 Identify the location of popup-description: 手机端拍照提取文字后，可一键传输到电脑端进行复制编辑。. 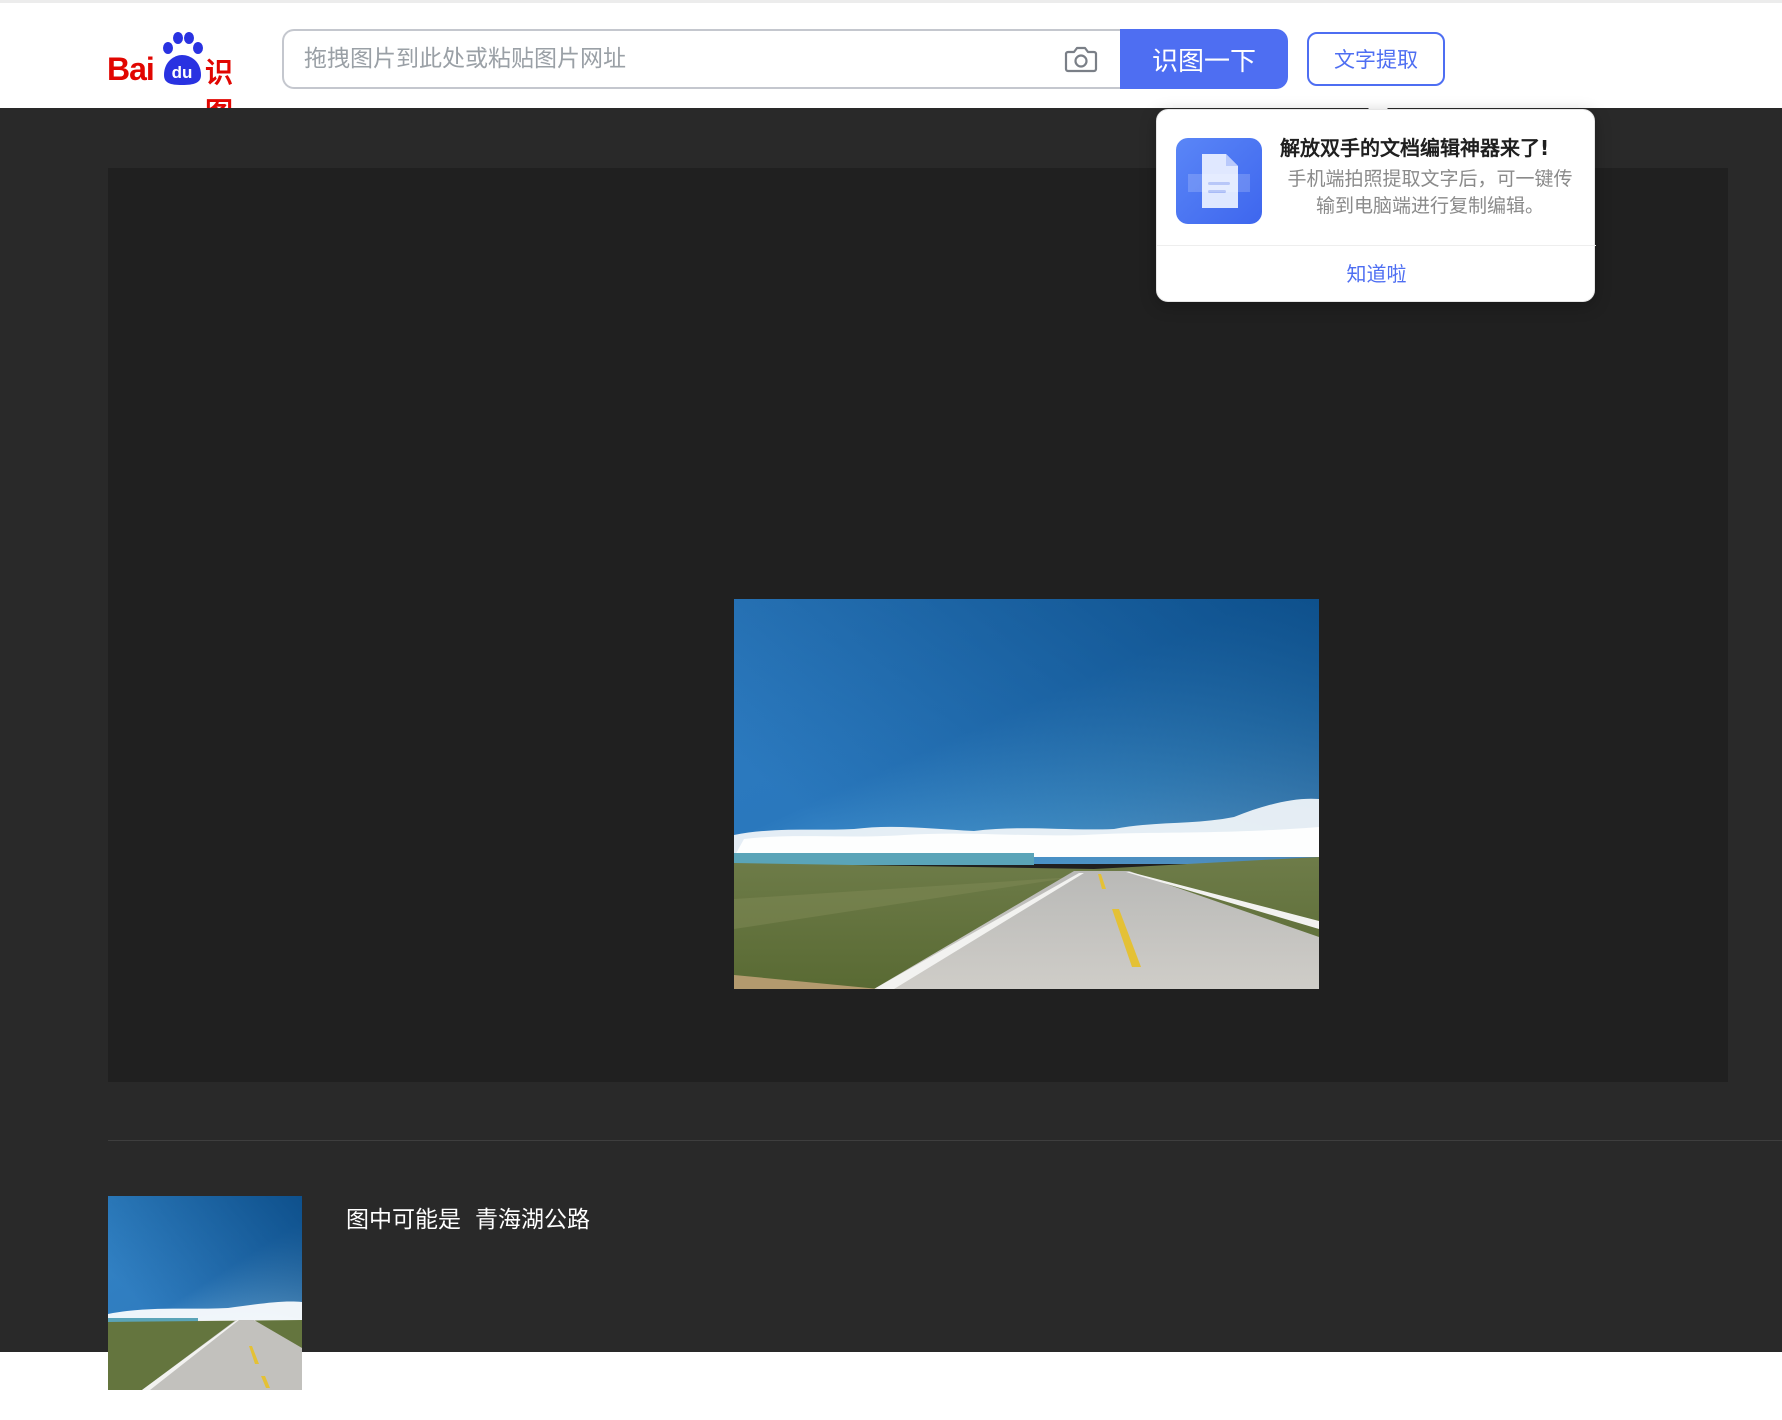
(1430, 192).